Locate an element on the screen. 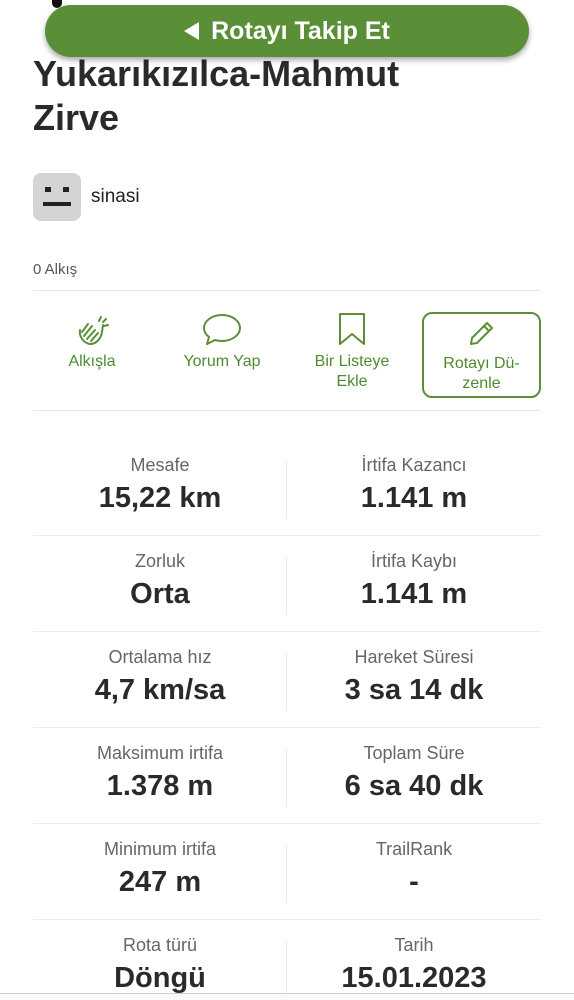 The image size is (574, 1000). route-title-line2: Zirve is located at coordinates (76, 117).